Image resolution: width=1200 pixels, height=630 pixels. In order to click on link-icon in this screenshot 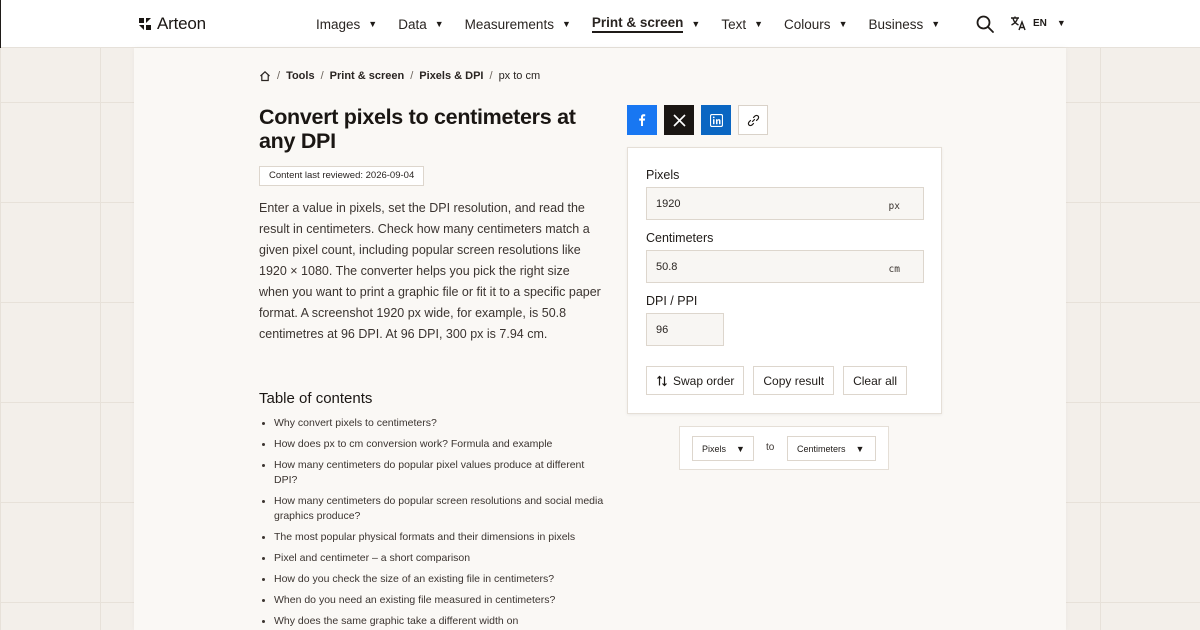, I will do `click(753, 120)`.